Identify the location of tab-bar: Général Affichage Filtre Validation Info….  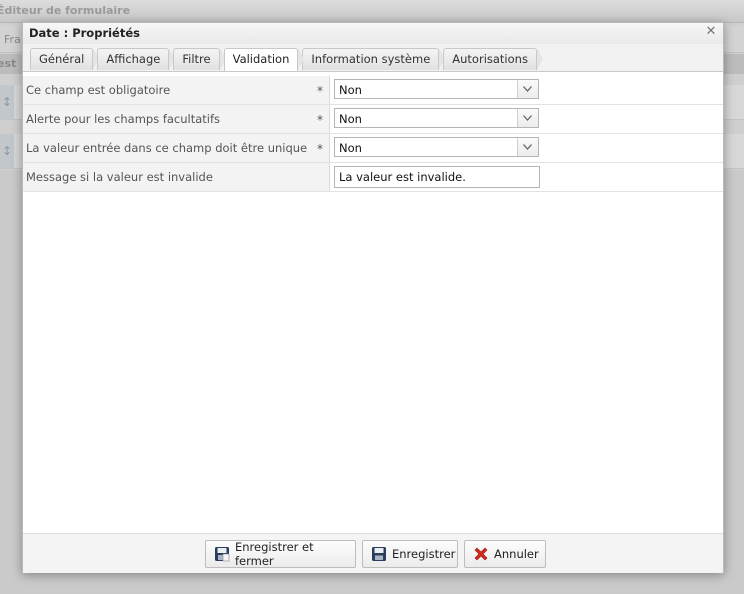
(373, 58).